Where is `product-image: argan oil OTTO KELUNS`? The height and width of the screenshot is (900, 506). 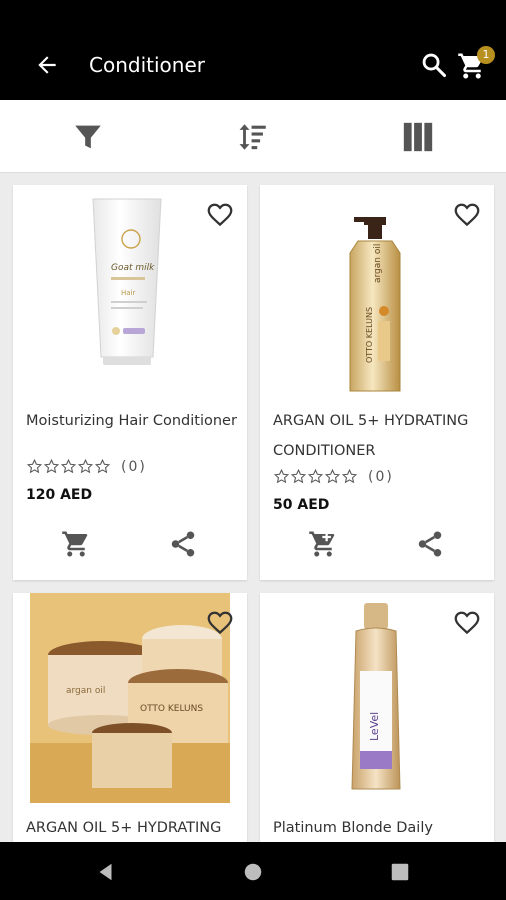
product-image: argan oil OTTO KELUNS is located at coordinates (130, 698).